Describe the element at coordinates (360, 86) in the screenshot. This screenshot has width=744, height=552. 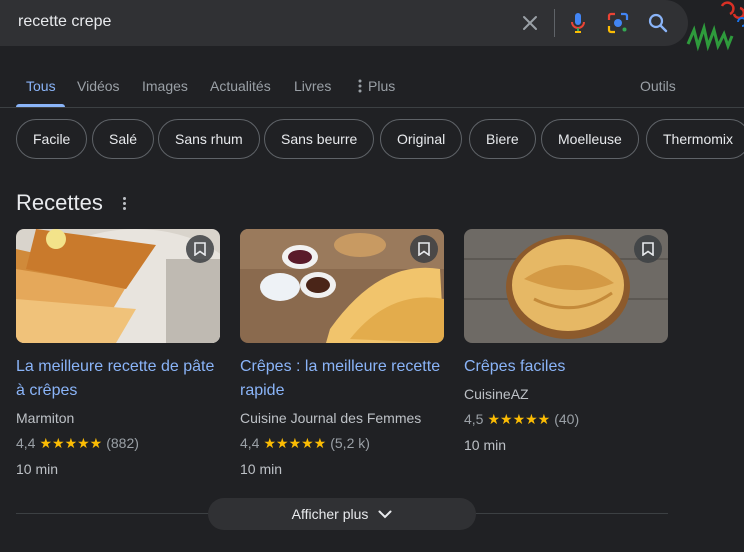
I see `more-vert-icon` at that location.